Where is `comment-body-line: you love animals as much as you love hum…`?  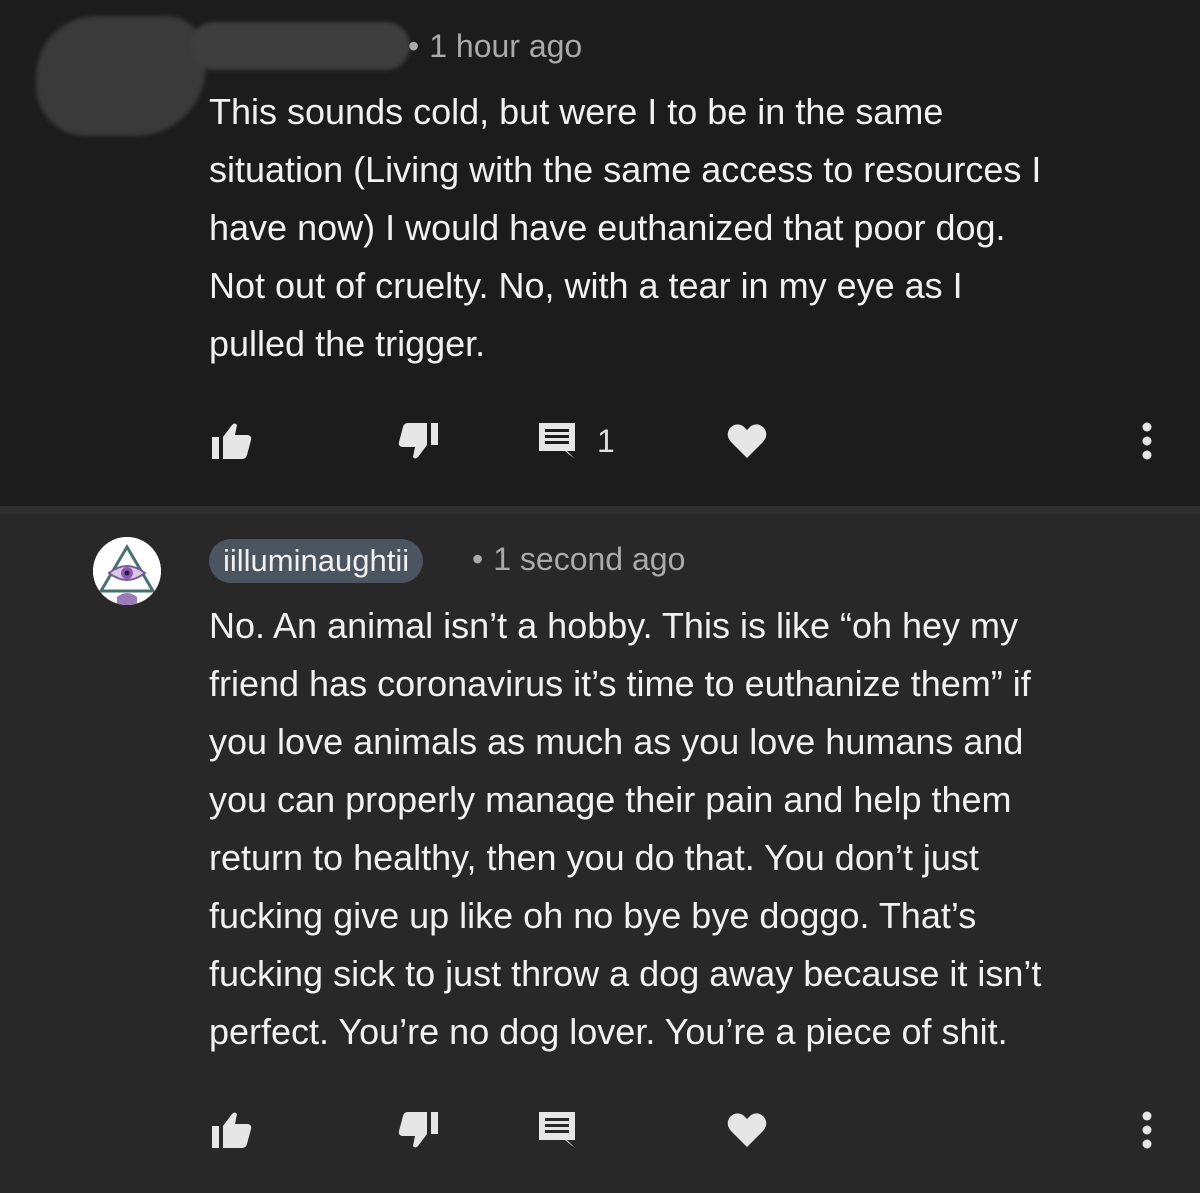 comment-body-line: you love animals as much as you love hum… is located at coordinates (616, 741).